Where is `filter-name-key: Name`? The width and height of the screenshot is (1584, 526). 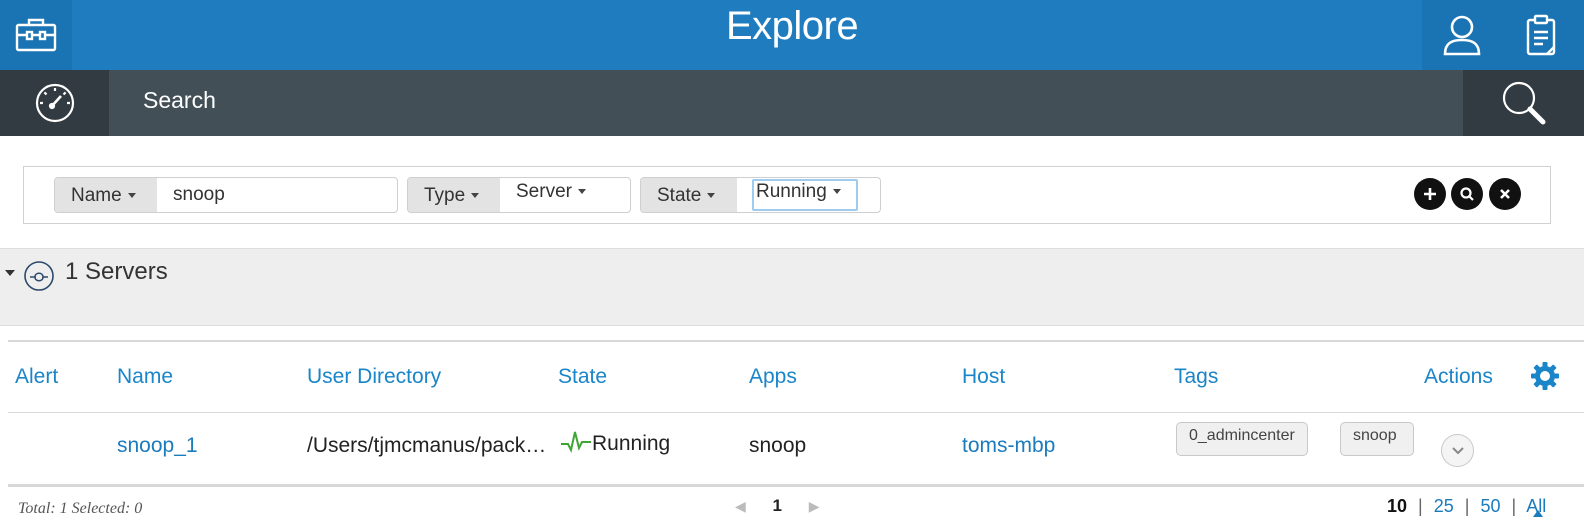
filter-name-key: Name is located at coordinates (106, 195).